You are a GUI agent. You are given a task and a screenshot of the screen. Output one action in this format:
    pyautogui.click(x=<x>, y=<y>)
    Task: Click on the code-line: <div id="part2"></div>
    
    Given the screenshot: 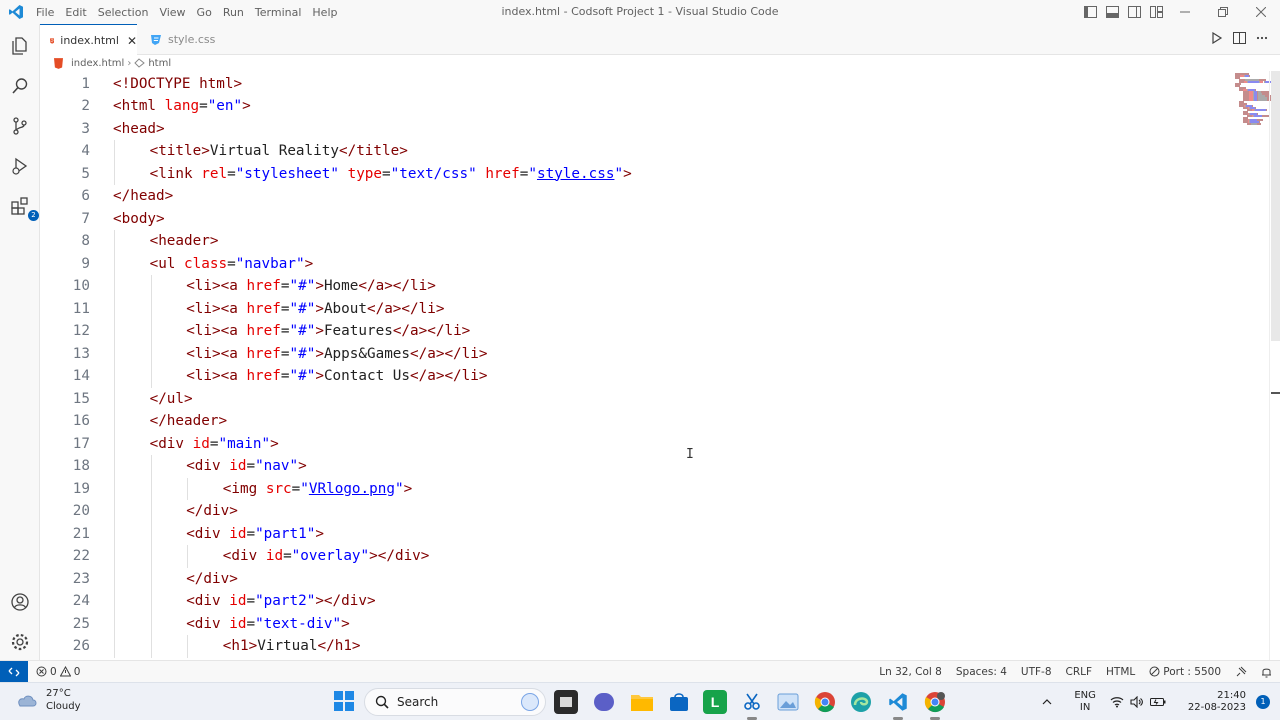 What is the action you would take?
    pyautogui.click(x=280, y=601)
    